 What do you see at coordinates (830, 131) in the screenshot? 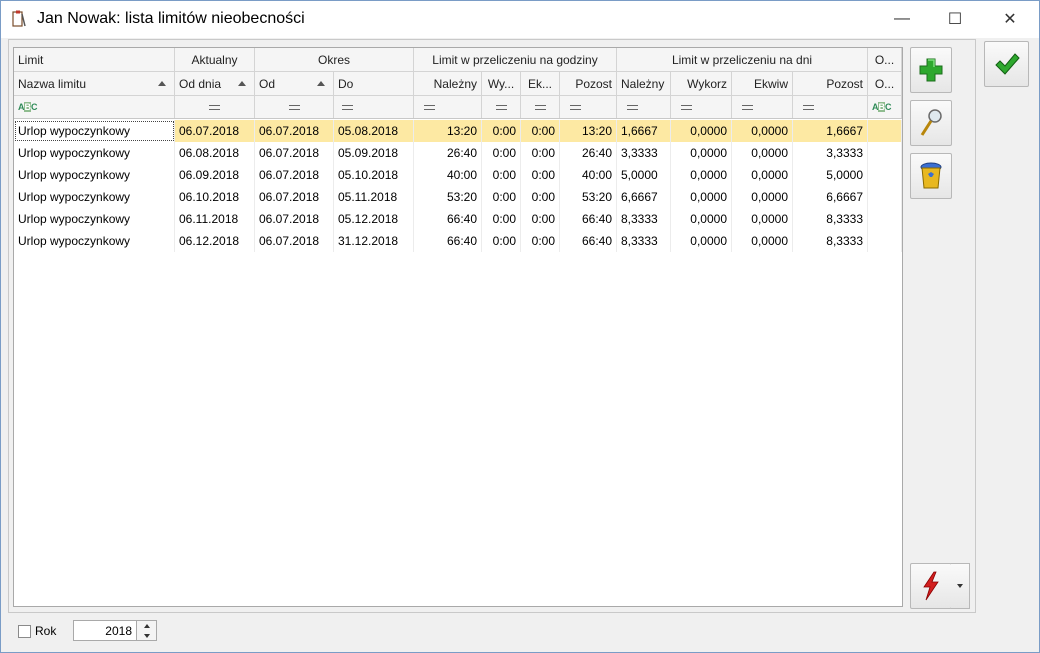
I see `cell-days-remaining: 1,6667` at bounding box center [830, 131].